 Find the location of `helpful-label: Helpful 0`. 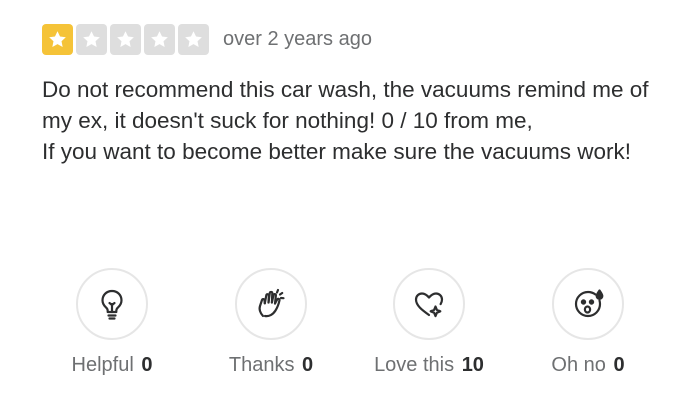

helpful-label: Helpful 0 is located at coordinates (112, 365).